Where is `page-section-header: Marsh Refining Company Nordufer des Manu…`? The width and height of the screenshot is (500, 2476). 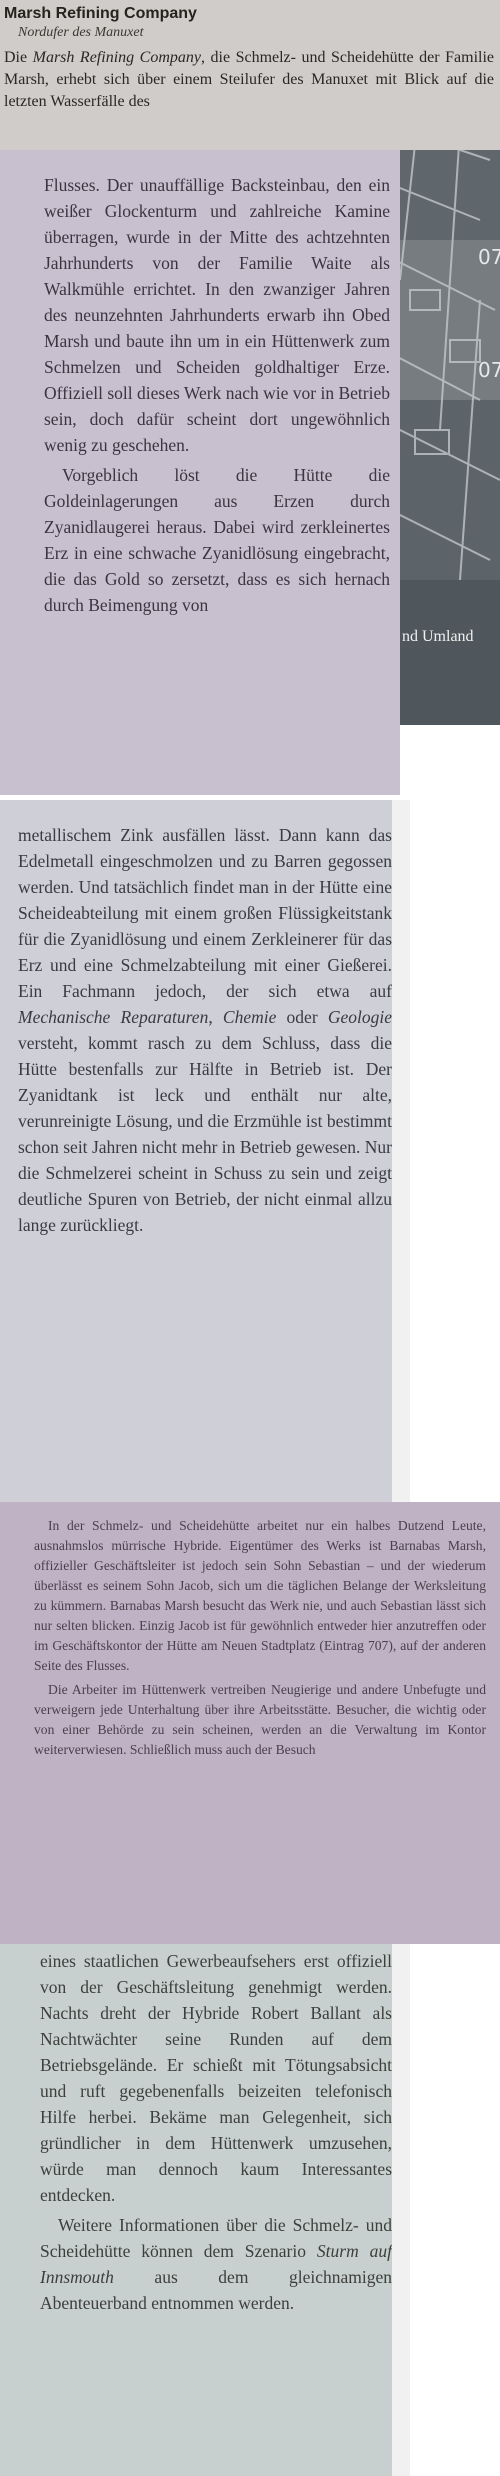
page-section-header: Marsh Refining Company Nordufer des Manu… is located at coordinates (250, 75).